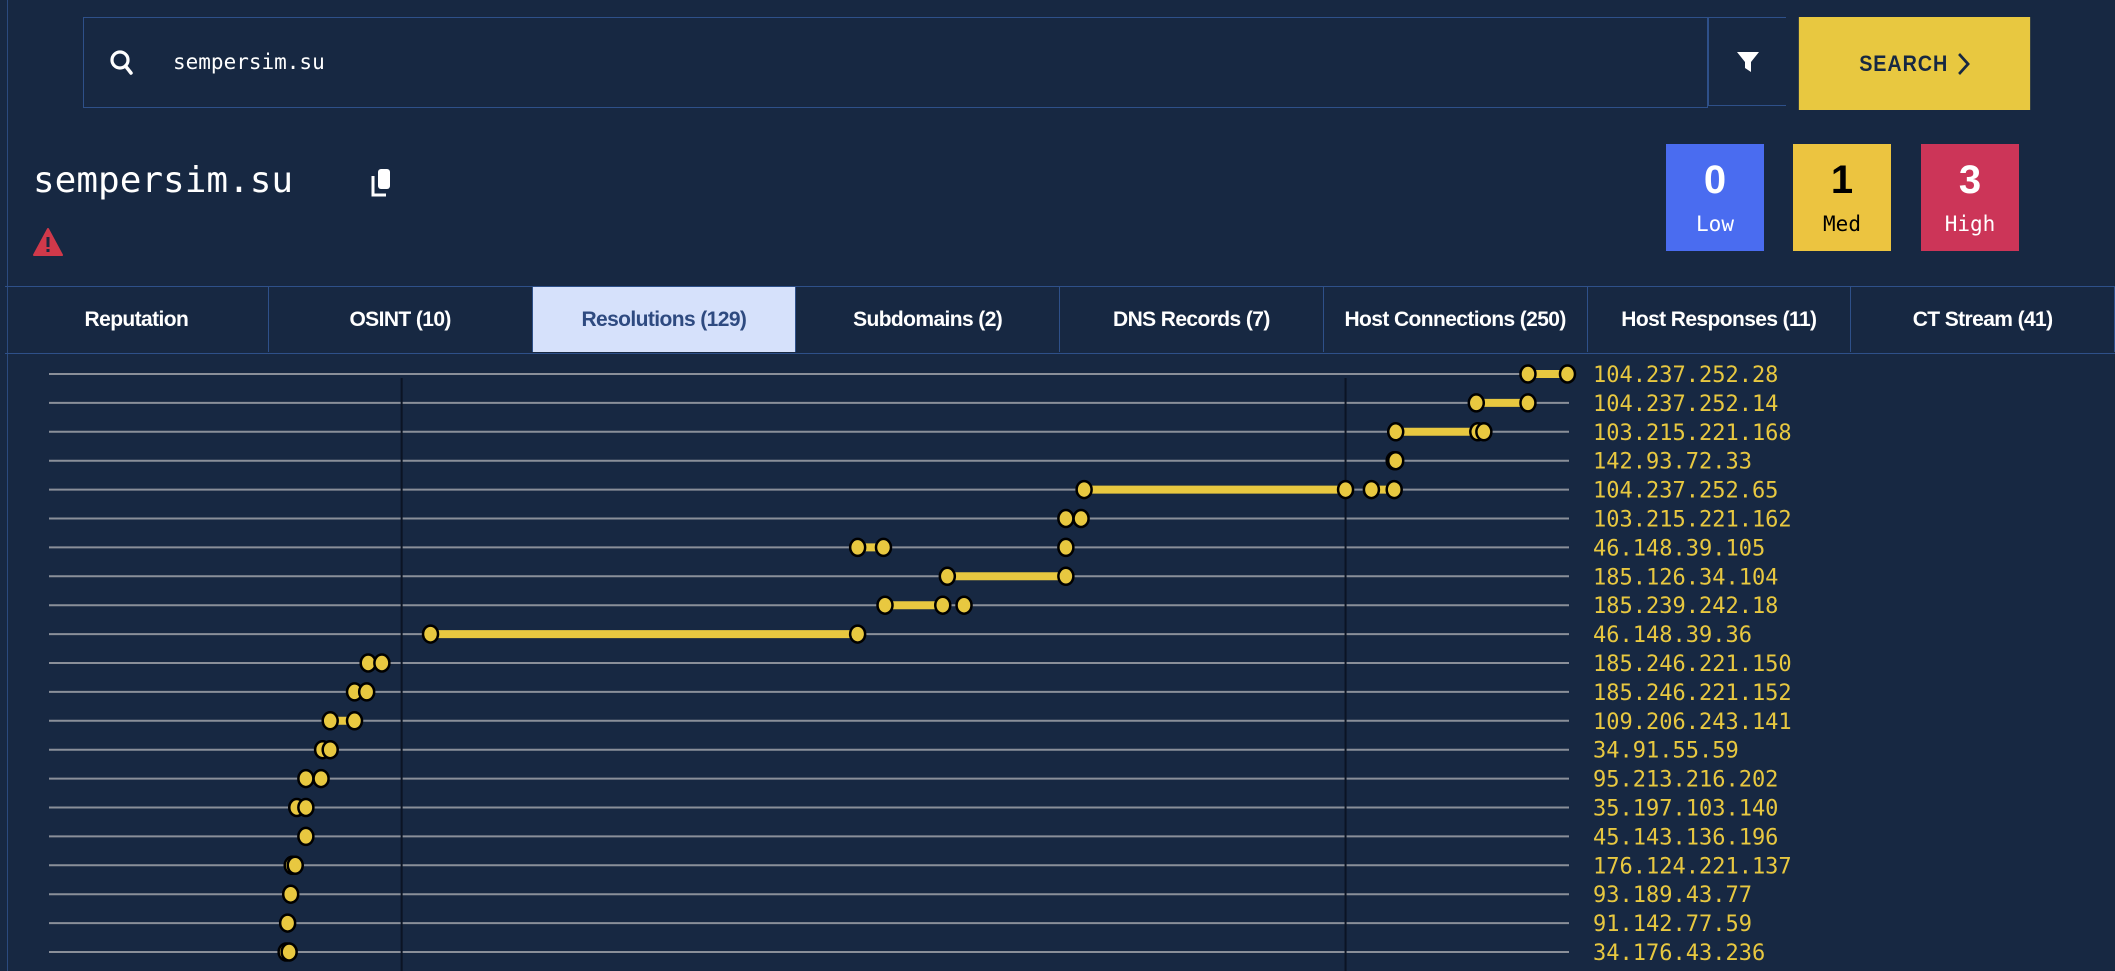 This screenshot has width=2115, height=971. What do you see at coordinates (1692, 722) in the screenshot?
I see `ip-label: 109.206.243.141` at bounding box center [1692, 722].